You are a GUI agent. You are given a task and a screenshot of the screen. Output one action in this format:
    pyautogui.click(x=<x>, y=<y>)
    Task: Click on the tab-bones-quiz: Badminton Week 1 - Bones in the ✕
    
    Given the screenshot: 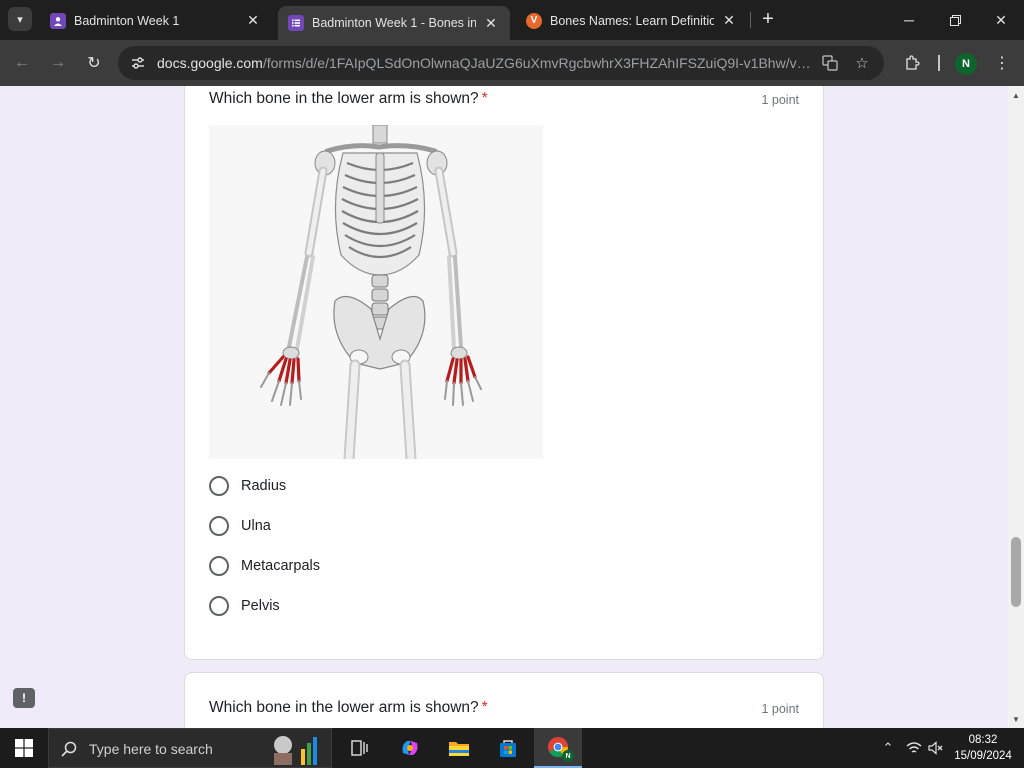 What is the action you would take?
    pyautogui.click(x=394, y=23)
    